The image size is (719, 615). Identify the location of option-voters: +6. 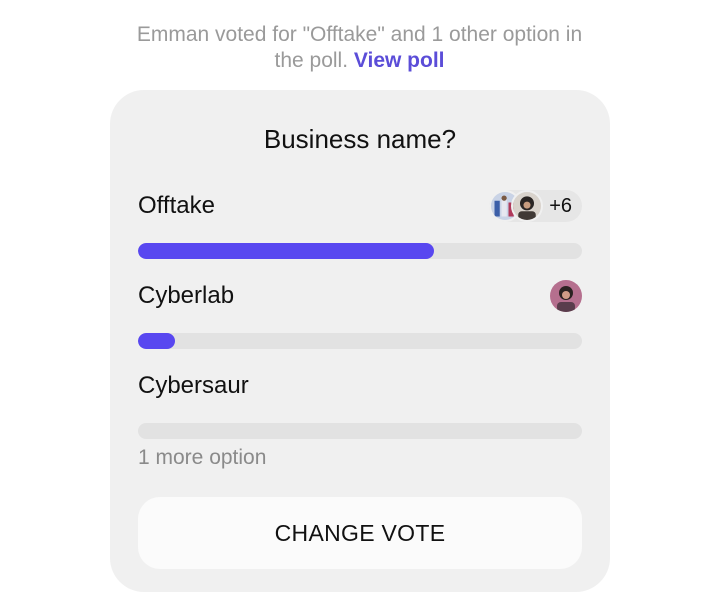
(535, 206).